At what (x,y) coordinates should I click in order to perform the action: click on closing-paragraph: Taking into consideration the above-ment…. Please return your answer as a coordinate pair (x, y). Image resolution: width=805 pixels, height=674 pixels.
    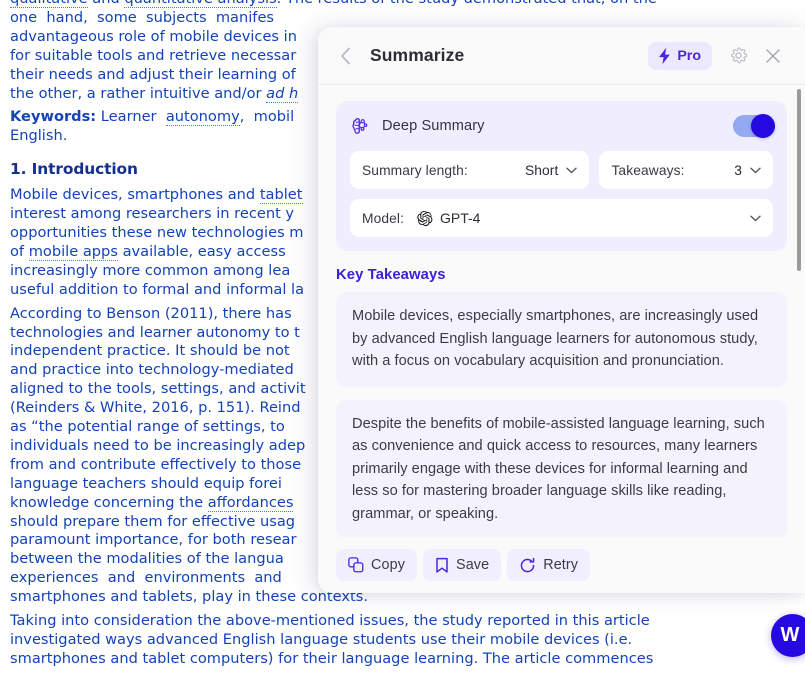
    Looking at the image, I should click on (332, 639).